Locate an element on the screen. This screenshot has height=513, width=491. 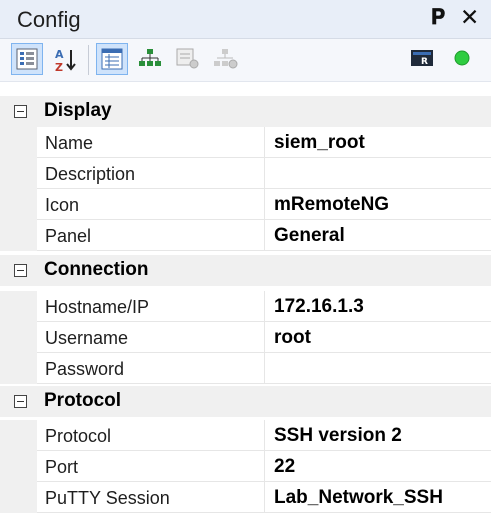
inheritance-button is located at coordinates (150, 59).